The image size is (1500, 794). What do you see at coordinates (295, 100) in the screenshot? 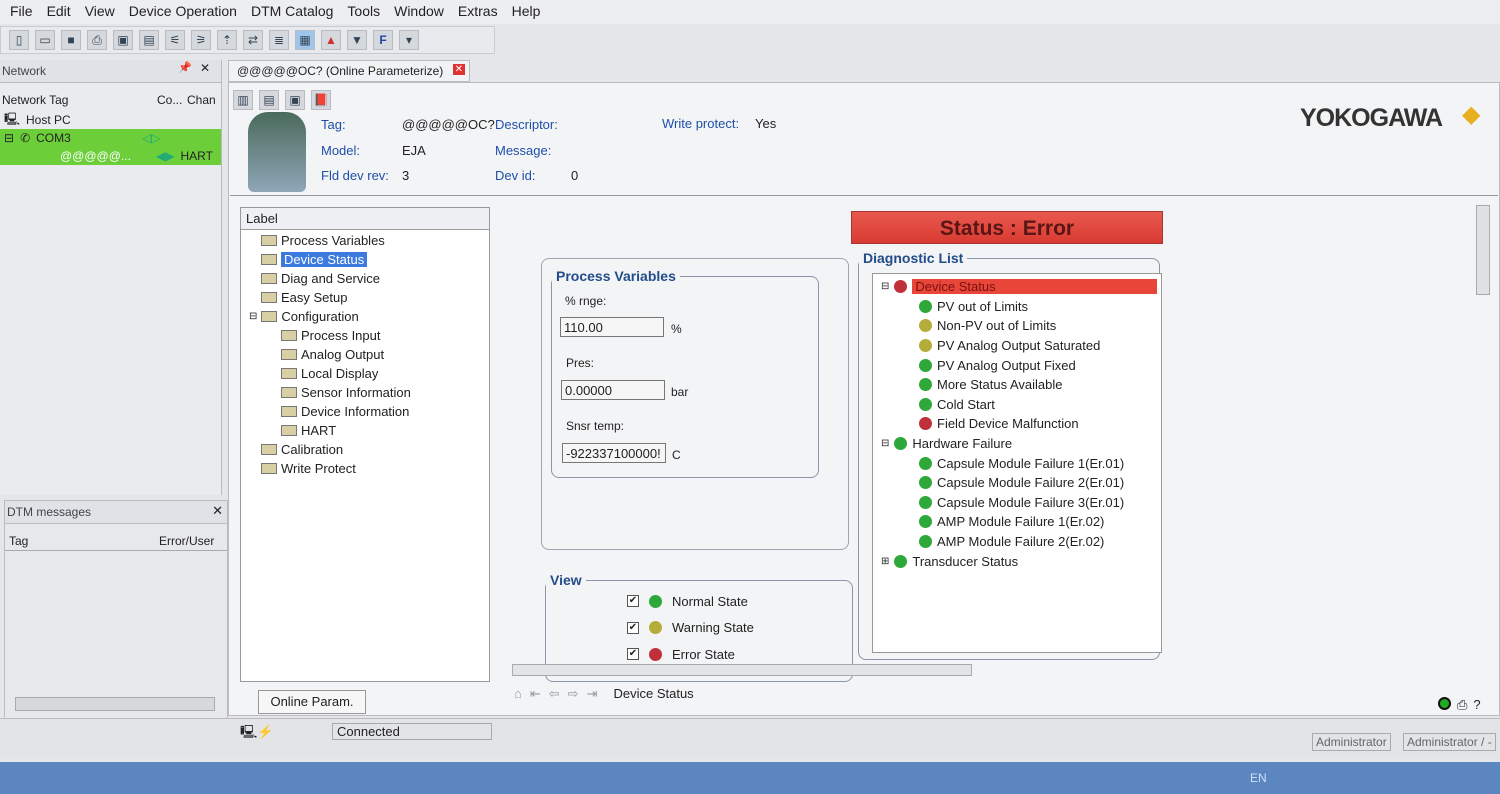
I see `layout3-icon: ▣` at bounding box center [295, 100].